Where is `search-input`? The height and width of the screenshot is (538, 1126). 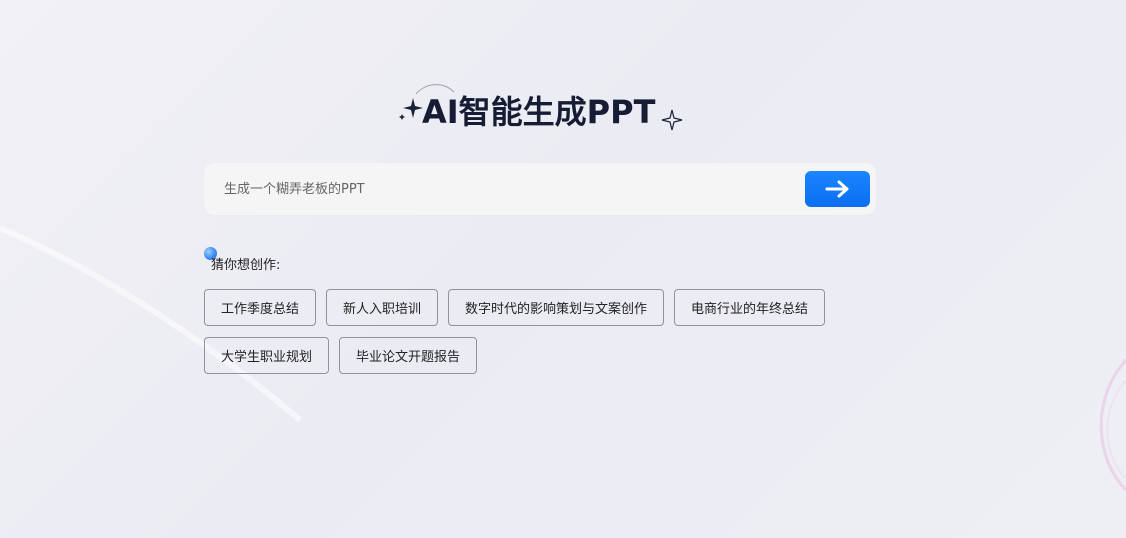 search-input is located at coordinates (504, 189).